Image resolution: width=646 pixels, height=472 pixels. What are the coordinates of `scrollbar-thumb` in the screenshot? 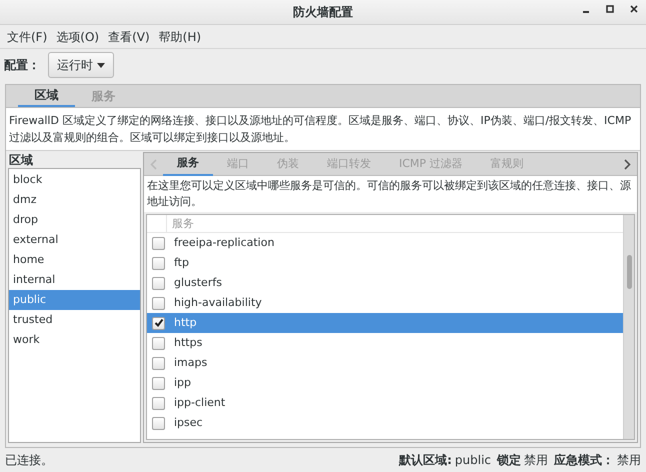 It's located at (629, 272).